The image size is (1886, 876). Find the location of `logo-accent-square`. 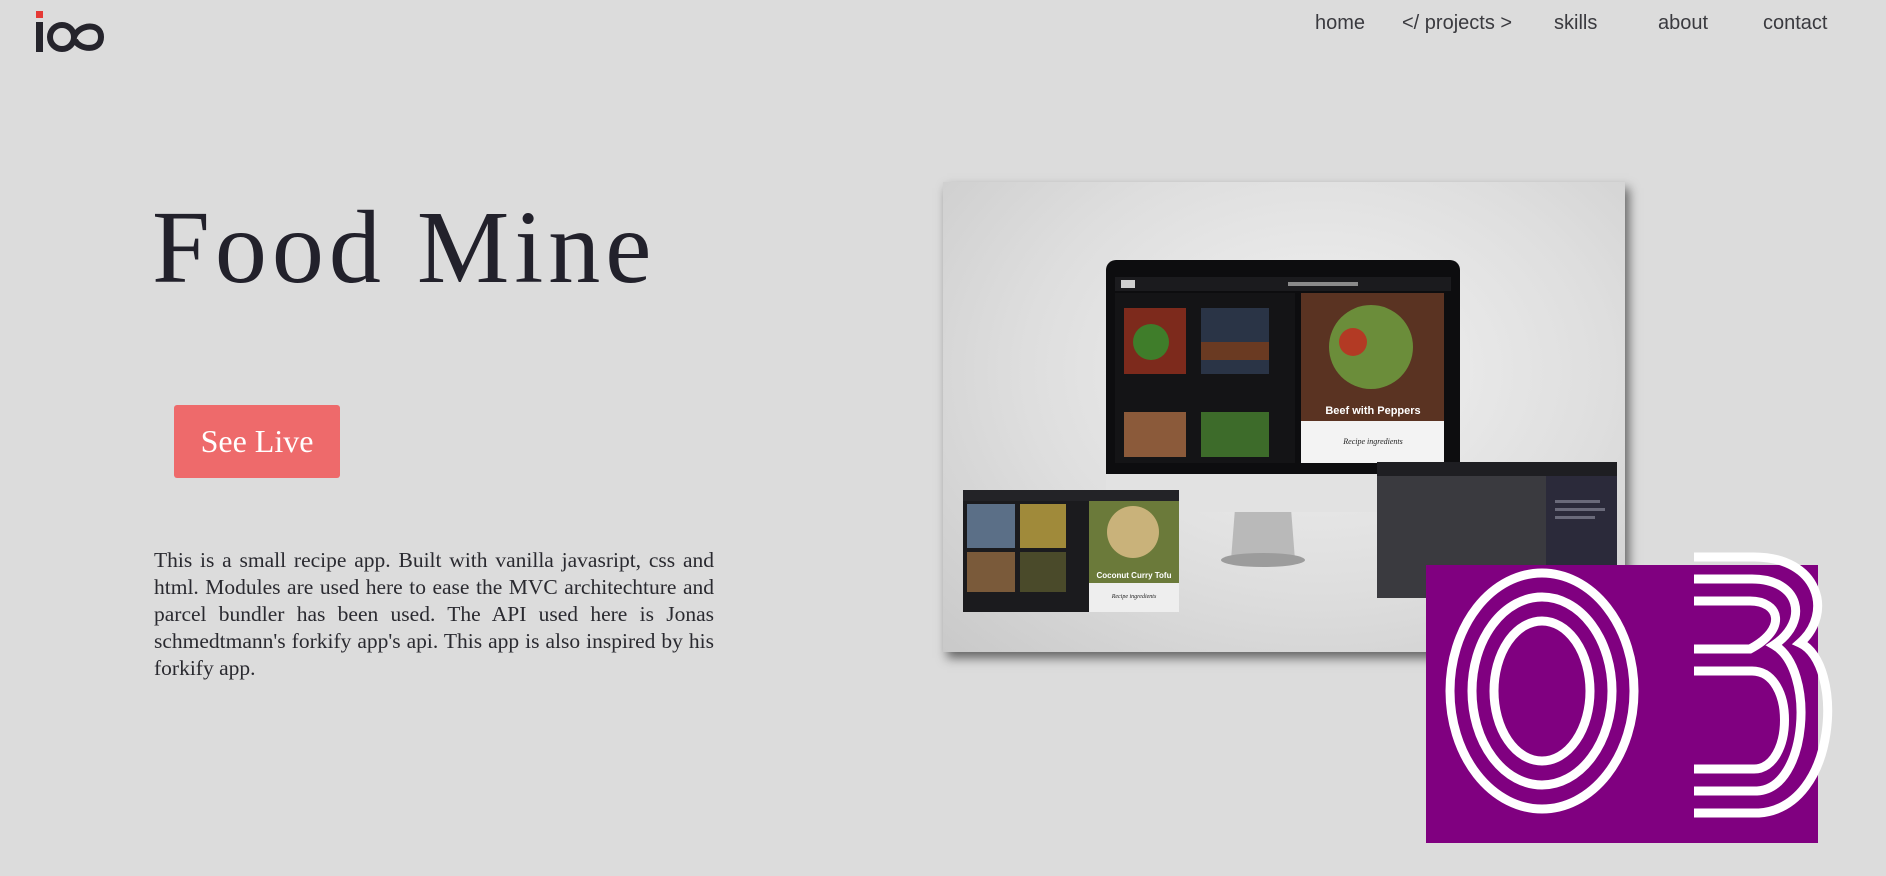

logo-accent-square is located at coordinates (39, 14).